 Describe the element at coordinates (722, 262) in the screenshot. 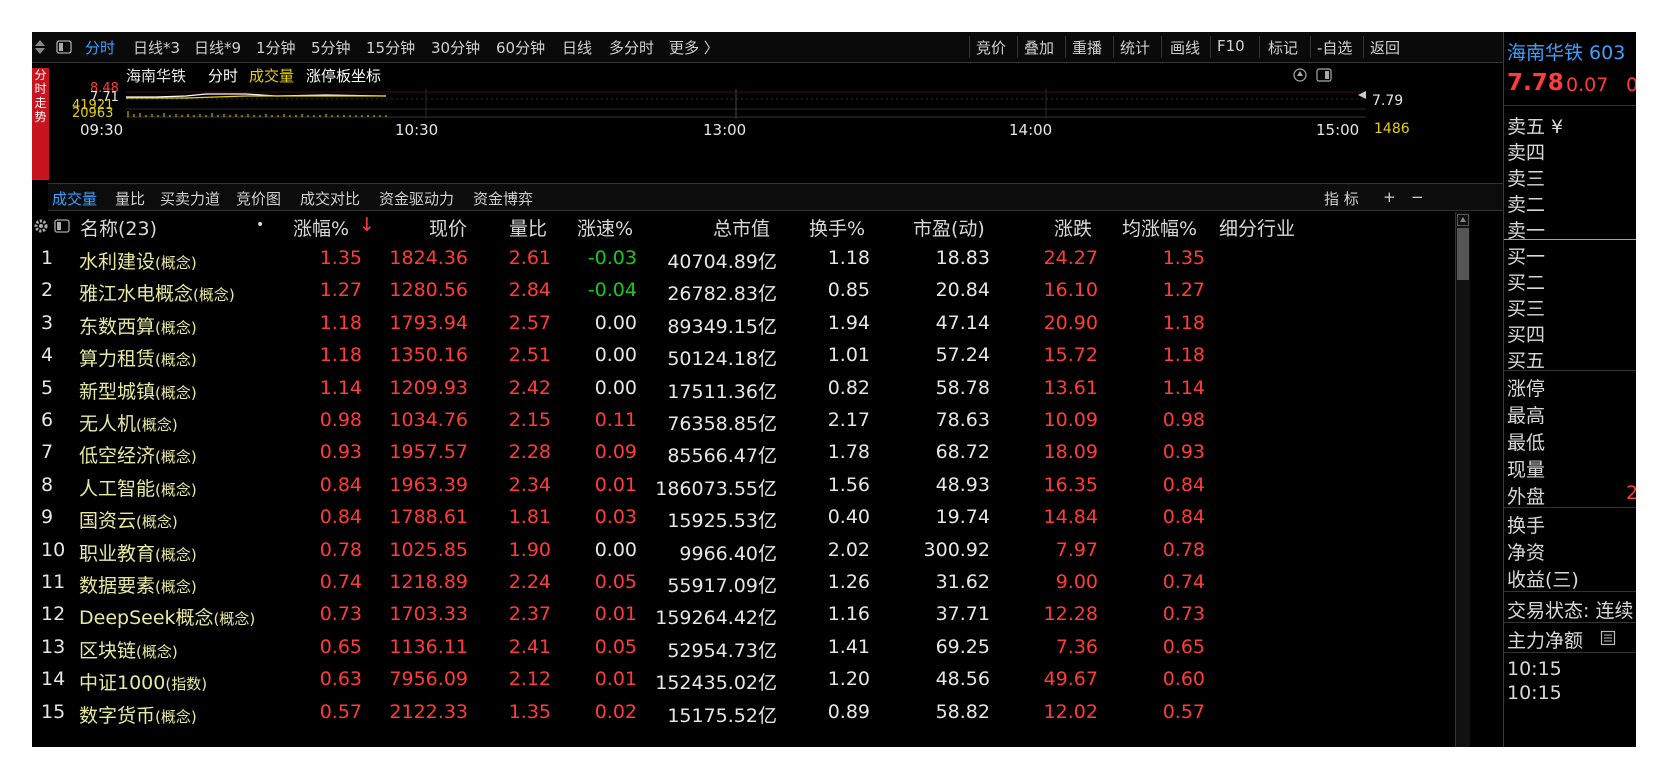

I see `cell-market-cap: 40704.89亿` at that location.